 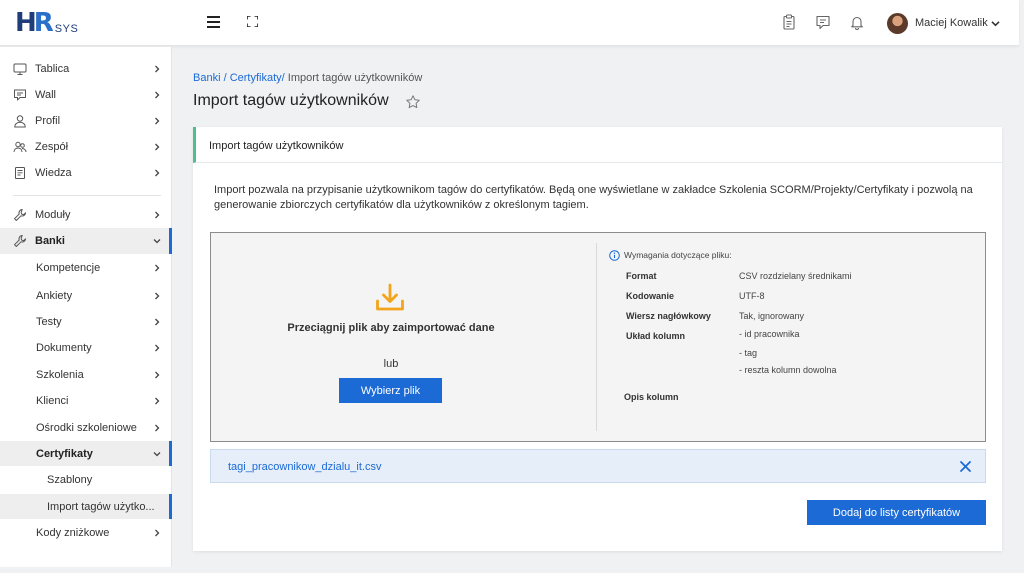 What do you see at coordinates (748, 353) in the screenshot?
I see `req-value-column-2: - tag` at bounding box center [748, 353].